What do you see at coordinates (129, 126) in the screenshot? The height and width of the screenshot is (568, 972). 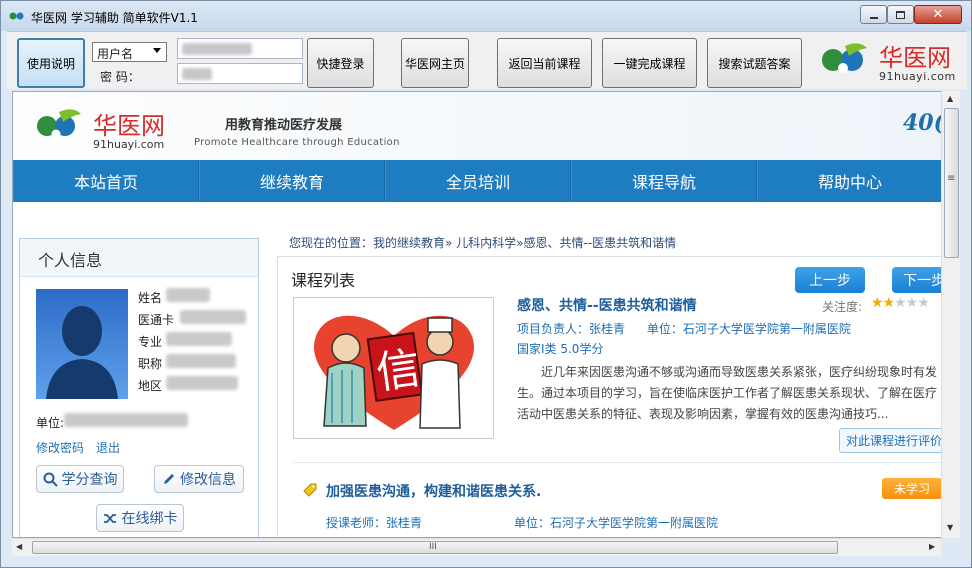 I see `site-logo-text: 华医网` at bounding box center [129, 126].